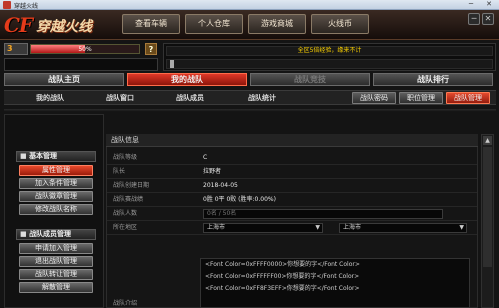  Describe the element at coordinates (7, 5) in the screenshot. I see `app-icon` at that location.